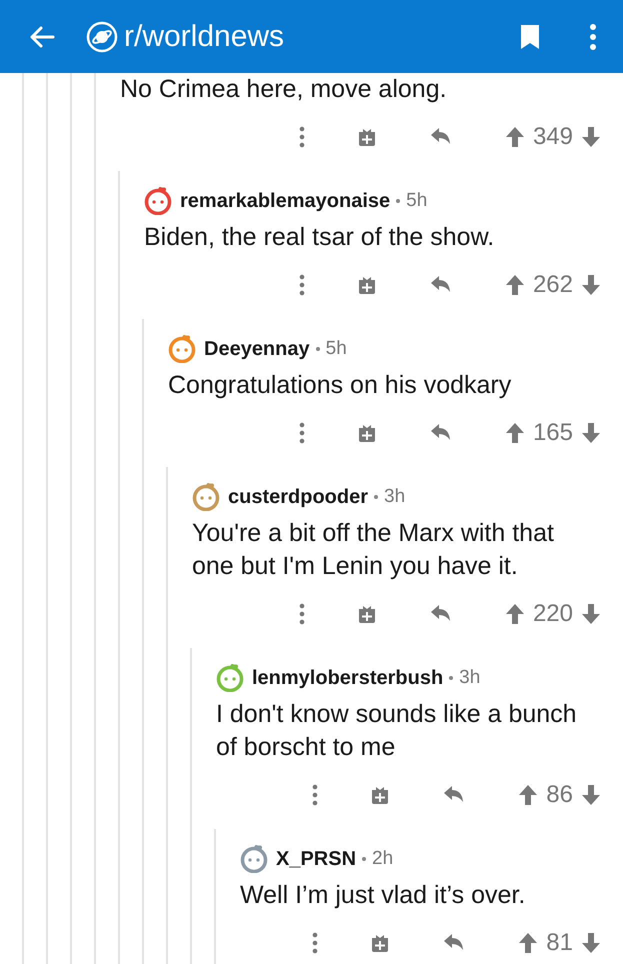  I want to click on username: remarkablemayonaise, so click(285, 201).